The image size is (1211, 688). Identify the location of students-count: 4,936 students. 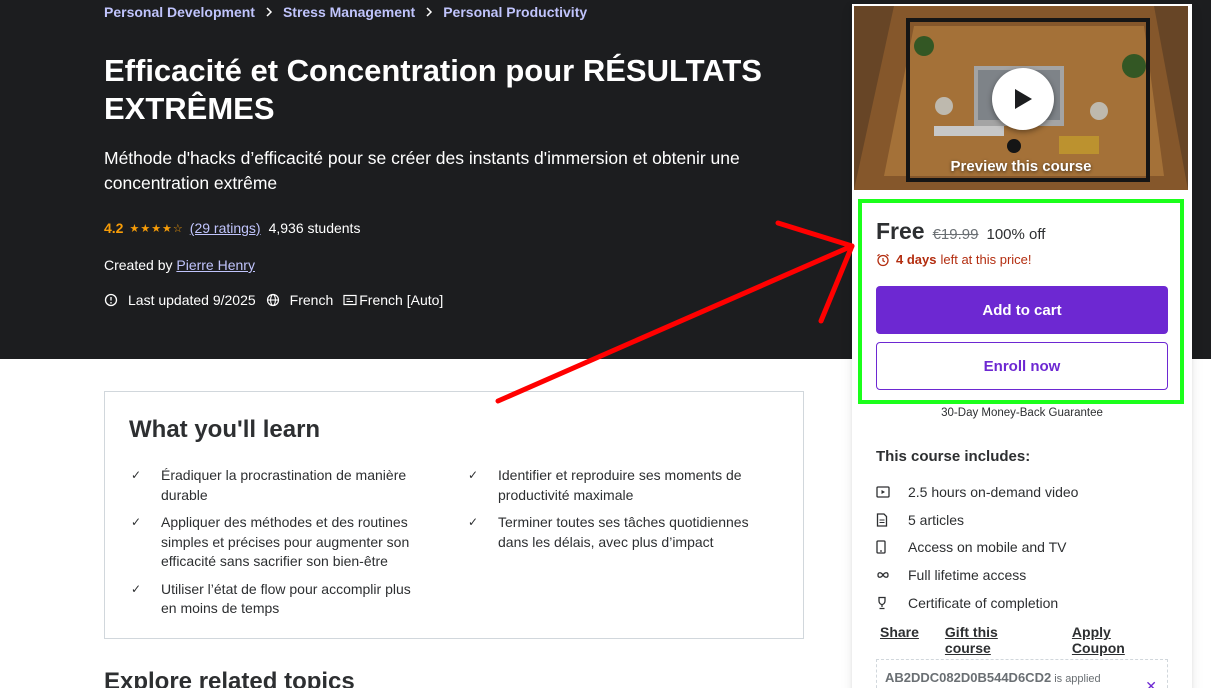
(314, 228).